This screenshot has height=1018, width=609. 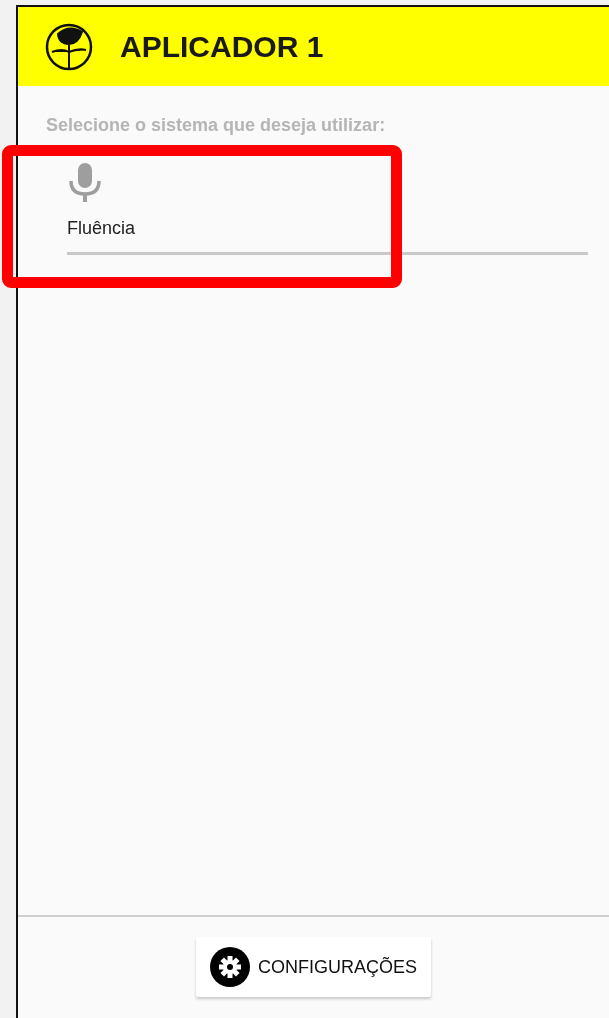 What do you see at coordinates (216, 125) in the screenshot?
I see `prompt-text: Selecione o sistema que deseja utilizar:` at bounding box center [216, 125].